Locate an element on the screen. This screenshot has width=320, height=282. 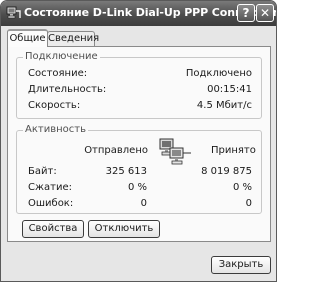
bytes-label: Байт: is located at coordinates (42, 171).